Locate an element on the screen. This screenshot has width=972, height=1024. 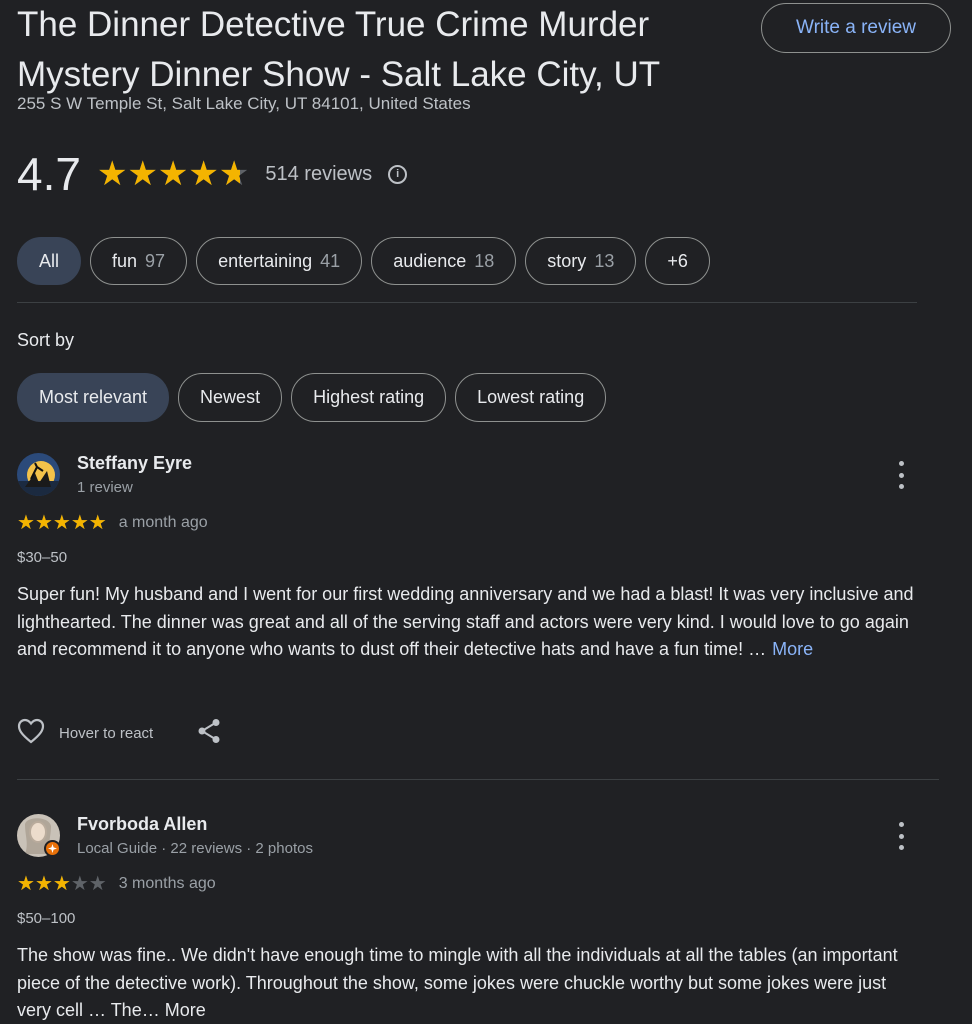
avatar is located at coordinates (38, 474).